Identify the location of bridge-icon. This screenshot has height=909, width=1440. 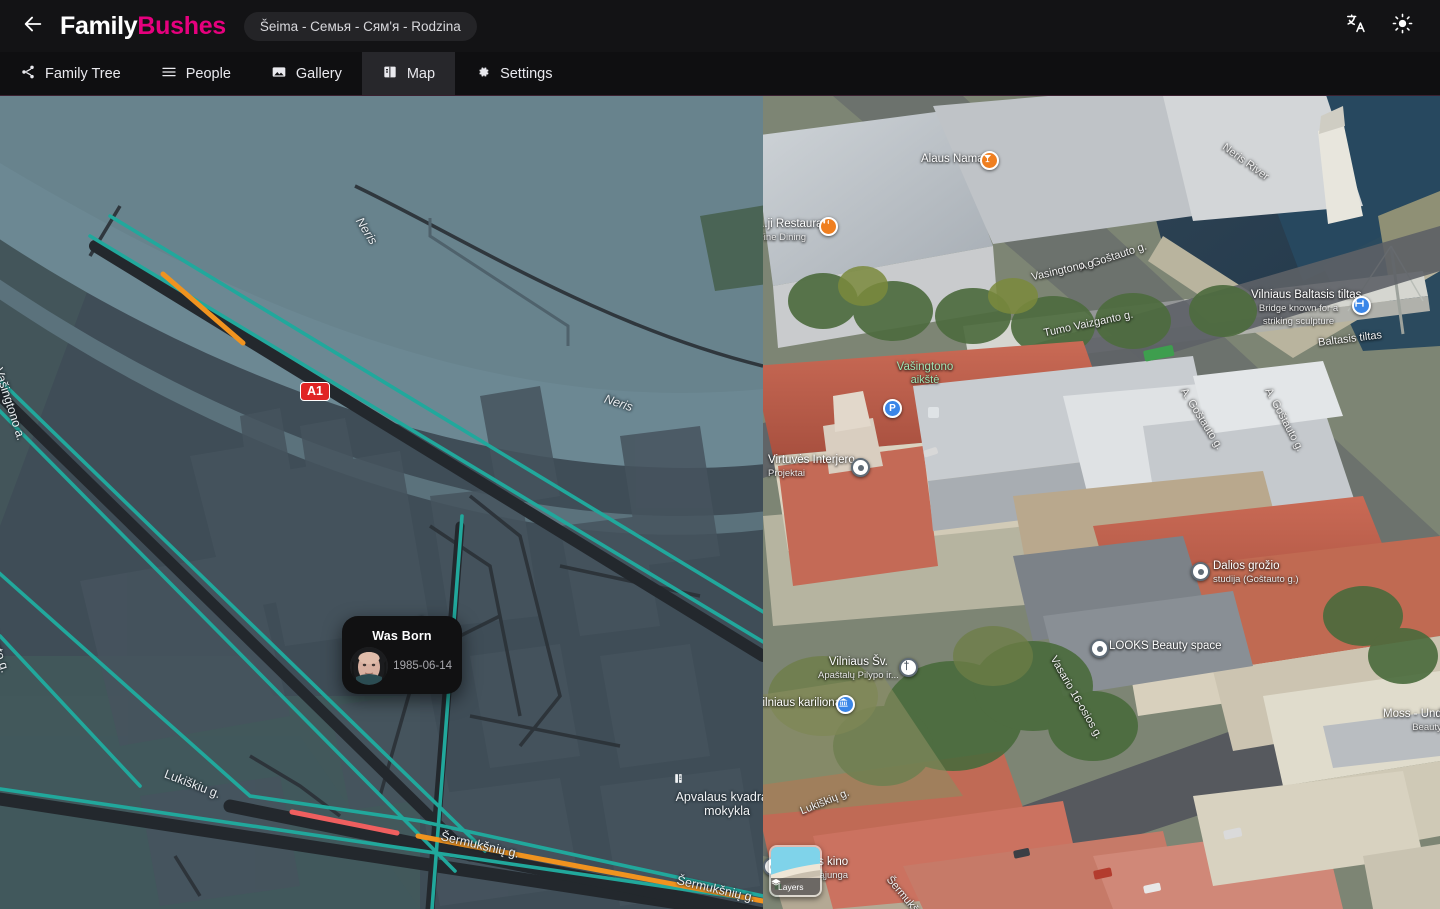
(1361, 305).